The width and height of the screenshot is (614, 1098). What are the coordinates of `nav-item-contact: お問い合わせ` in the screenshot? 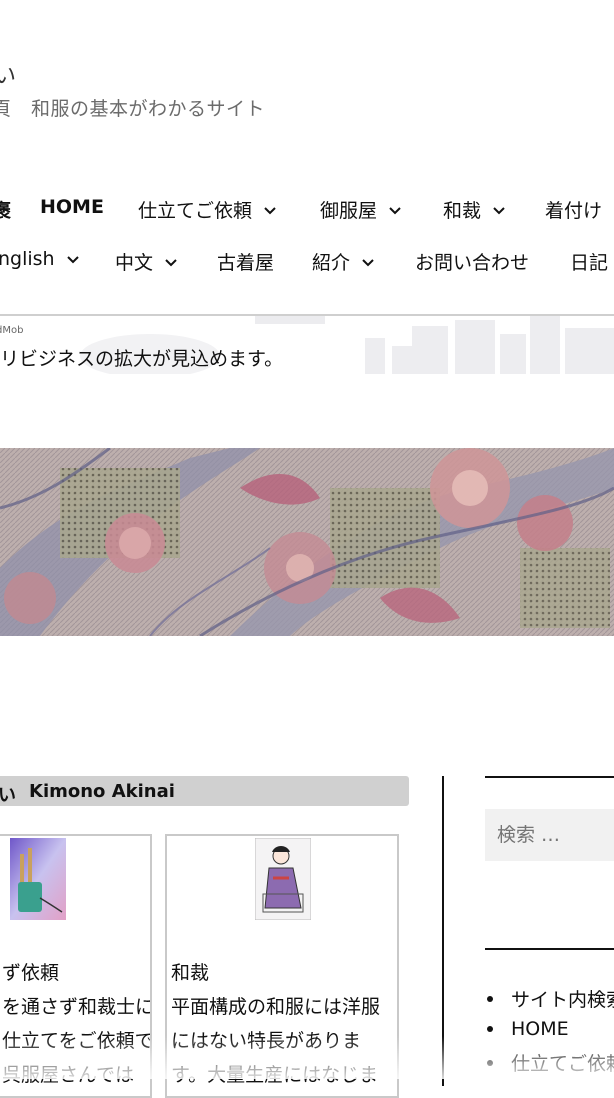 It's located at (472, 261).